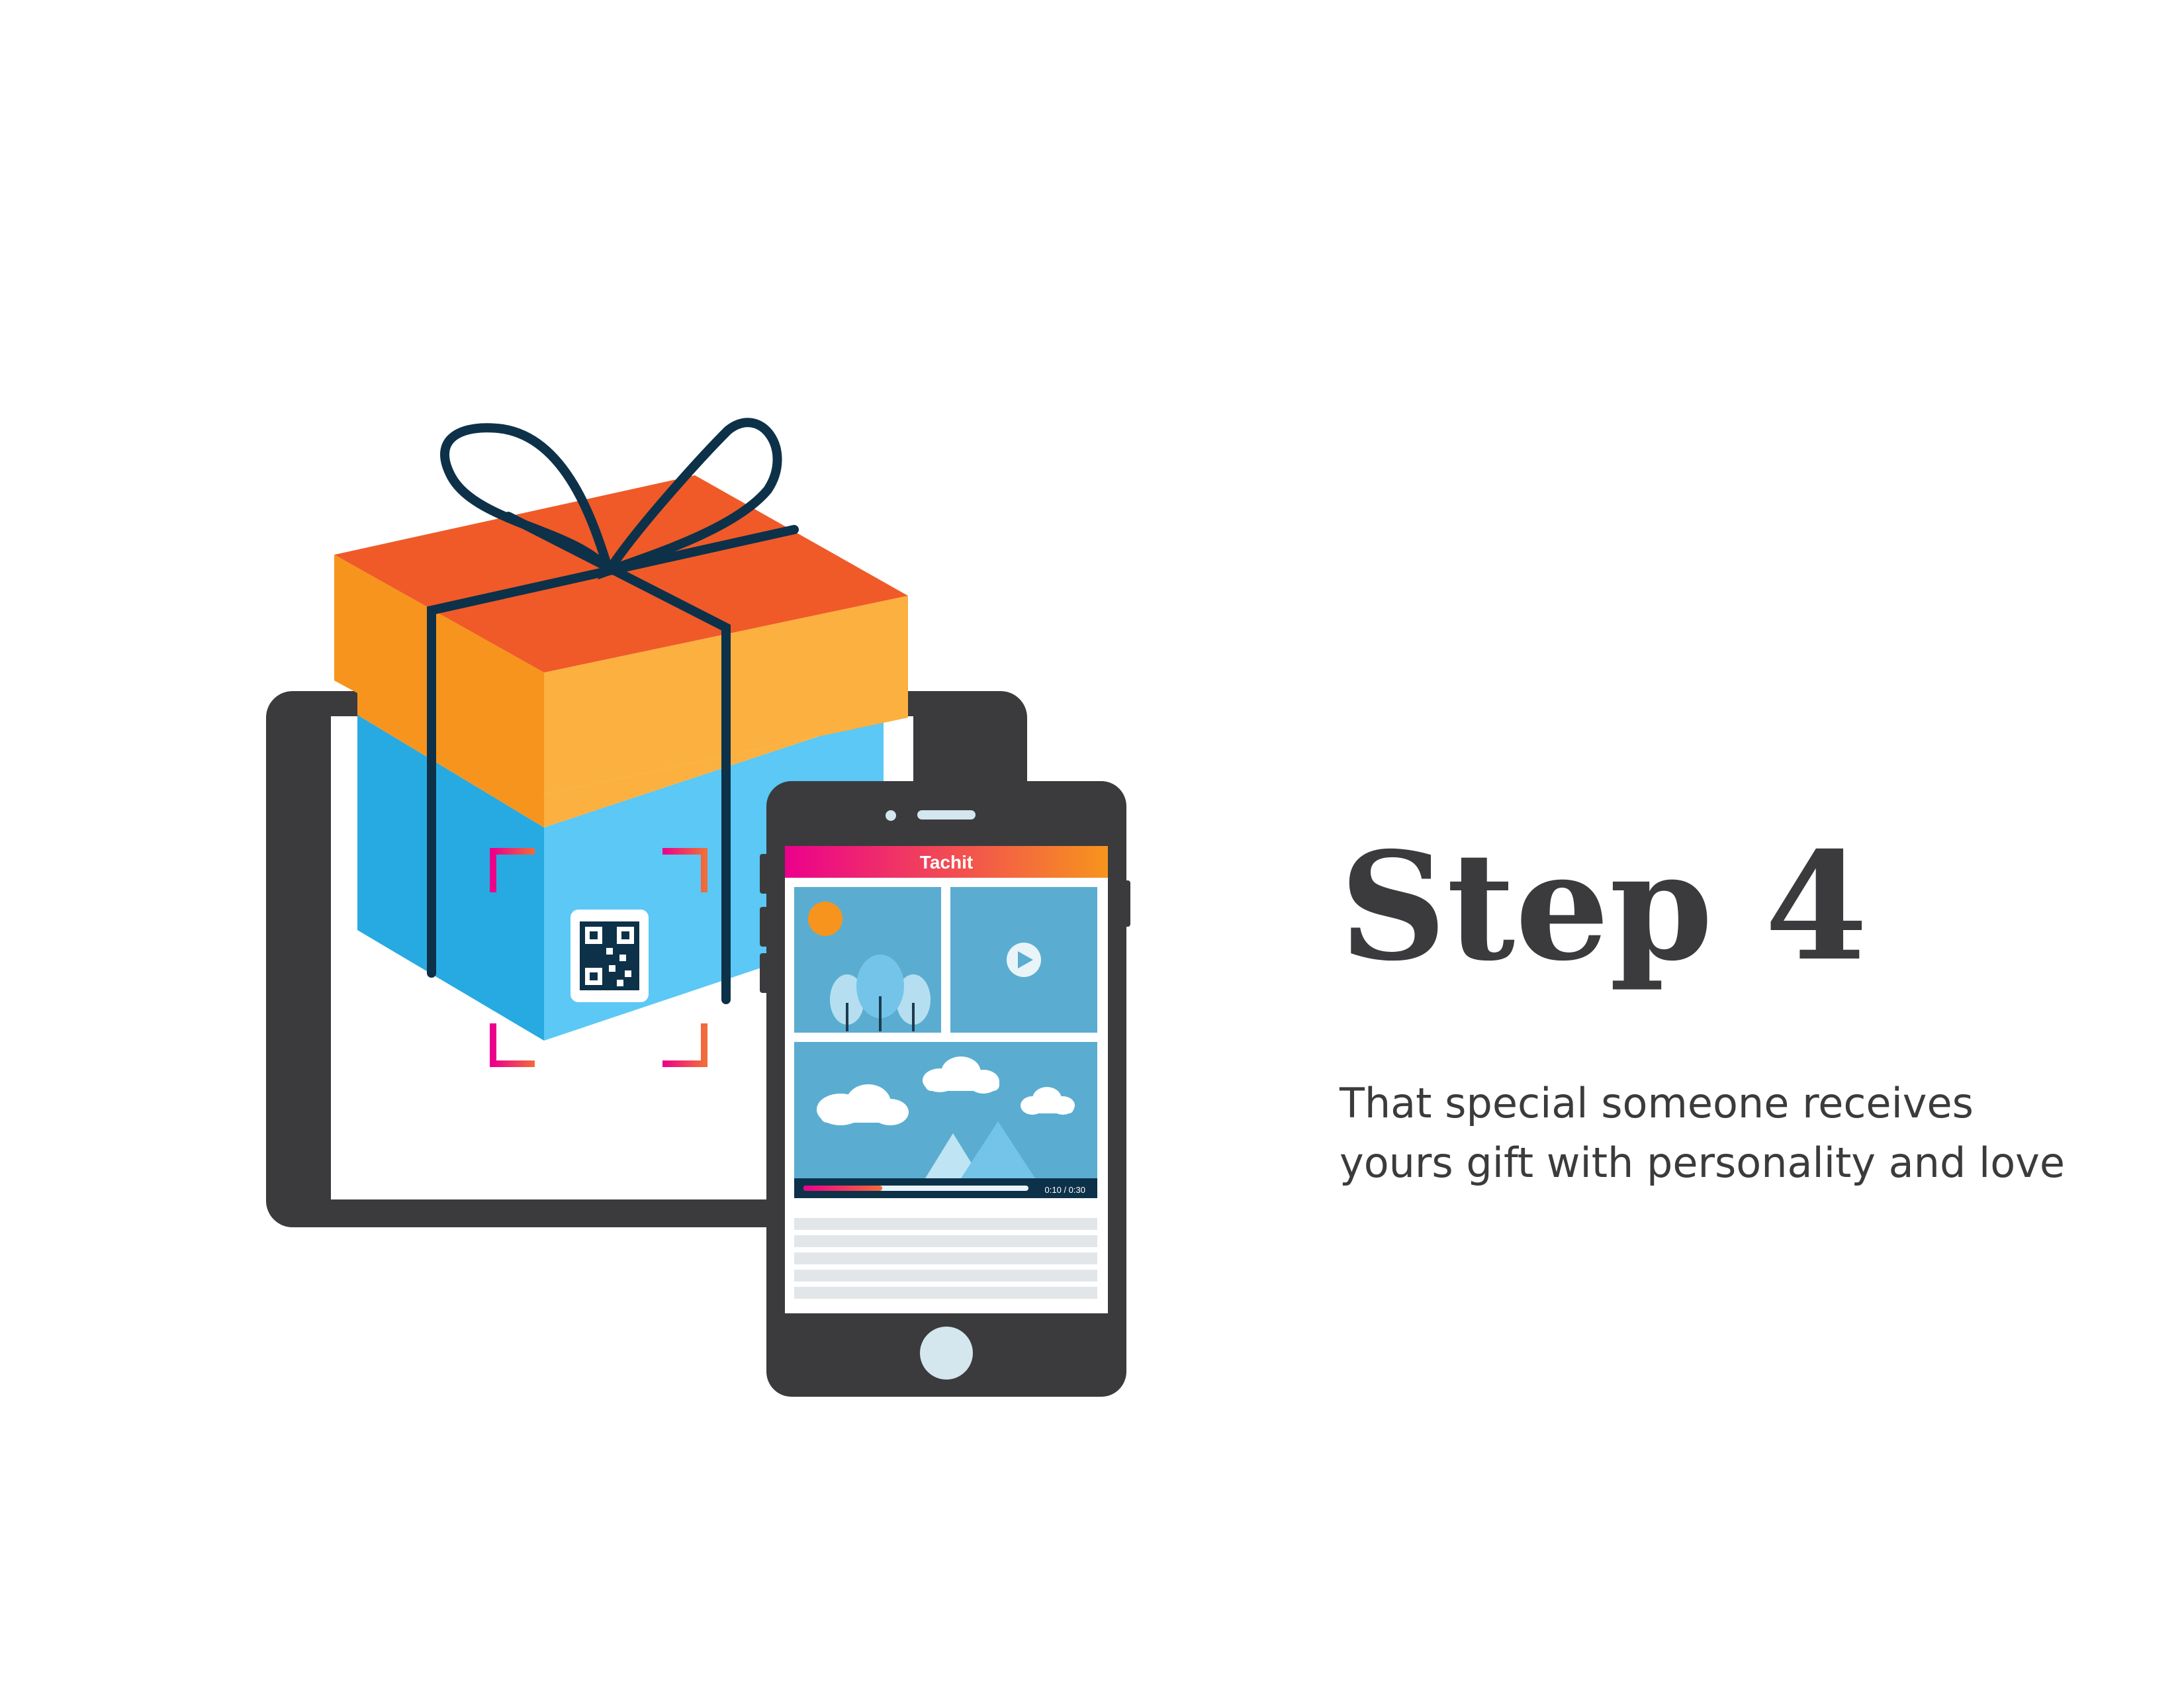 The height and width of the screenshot is (1688, 2184). What do you see at coordinates (1657, 1103) in the screenshot?
I see `description-line-1: That special someone receives` at bounding box center [1657, 1103].